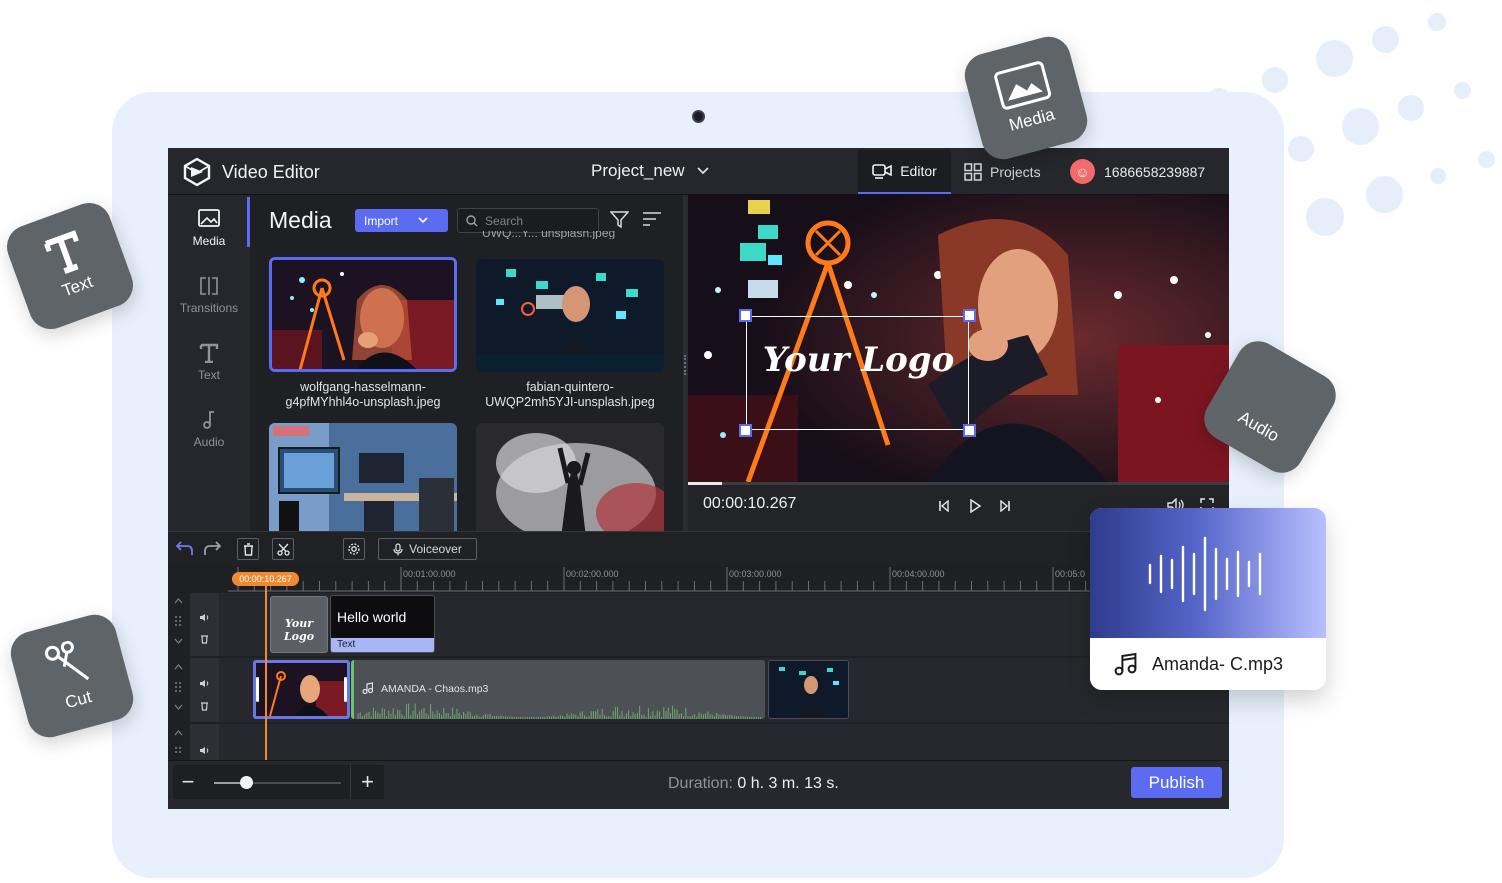 The height and width of the screenshot is (883, 1502). I want to click on text-clip: Hello world Text, so click(382, 624).